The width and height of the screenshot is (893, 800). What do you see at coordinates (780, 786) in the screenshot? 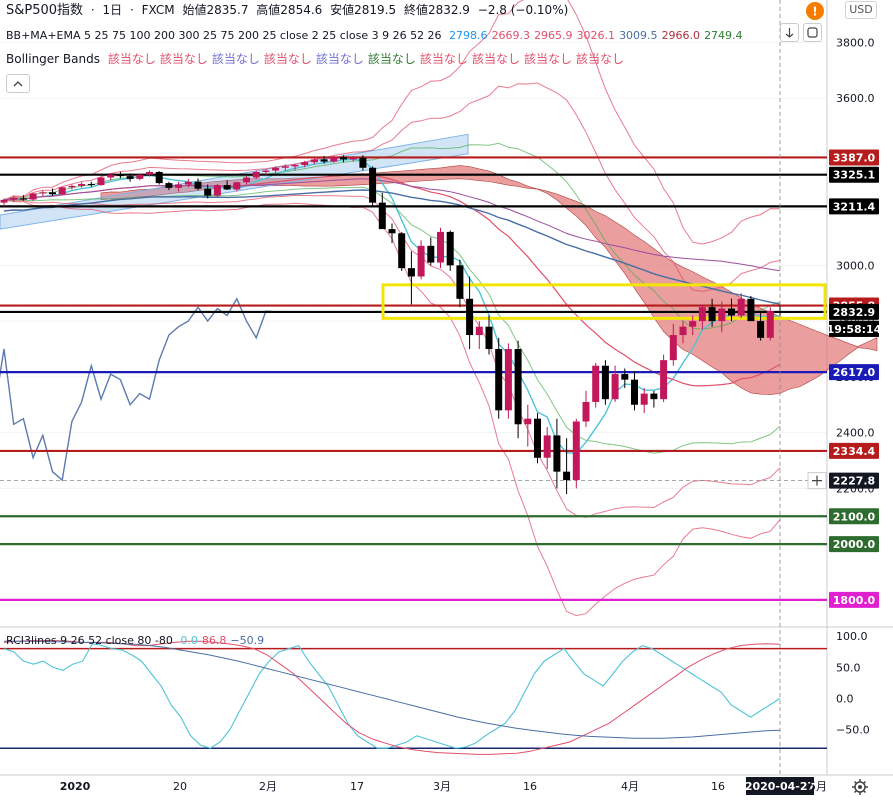
I see `time-cursor-label: 2020-04-27` at bounding box center [780, 786].